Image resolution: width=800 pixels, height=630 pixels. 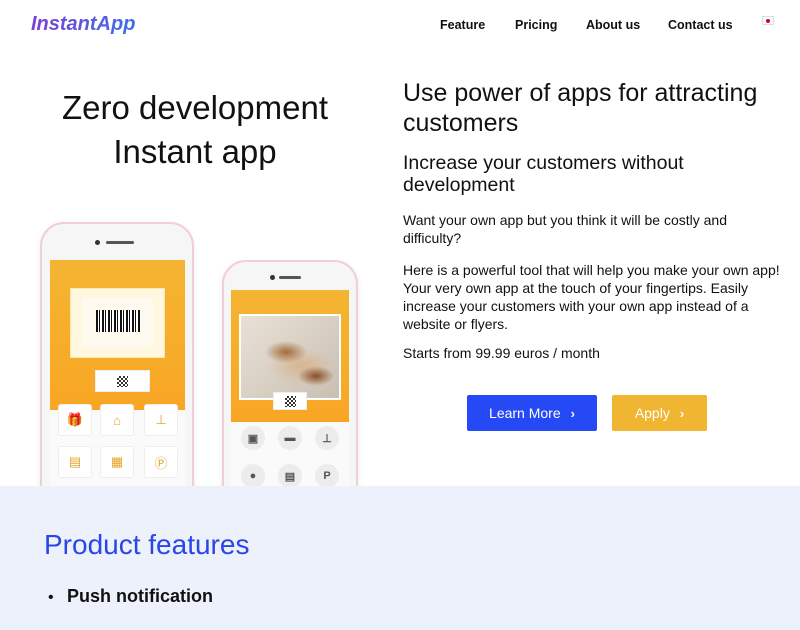 What do you see at coordinates (613, 25) in the screenshot?
I see `nav-about-us: About us` at bounding box center [613, 25].